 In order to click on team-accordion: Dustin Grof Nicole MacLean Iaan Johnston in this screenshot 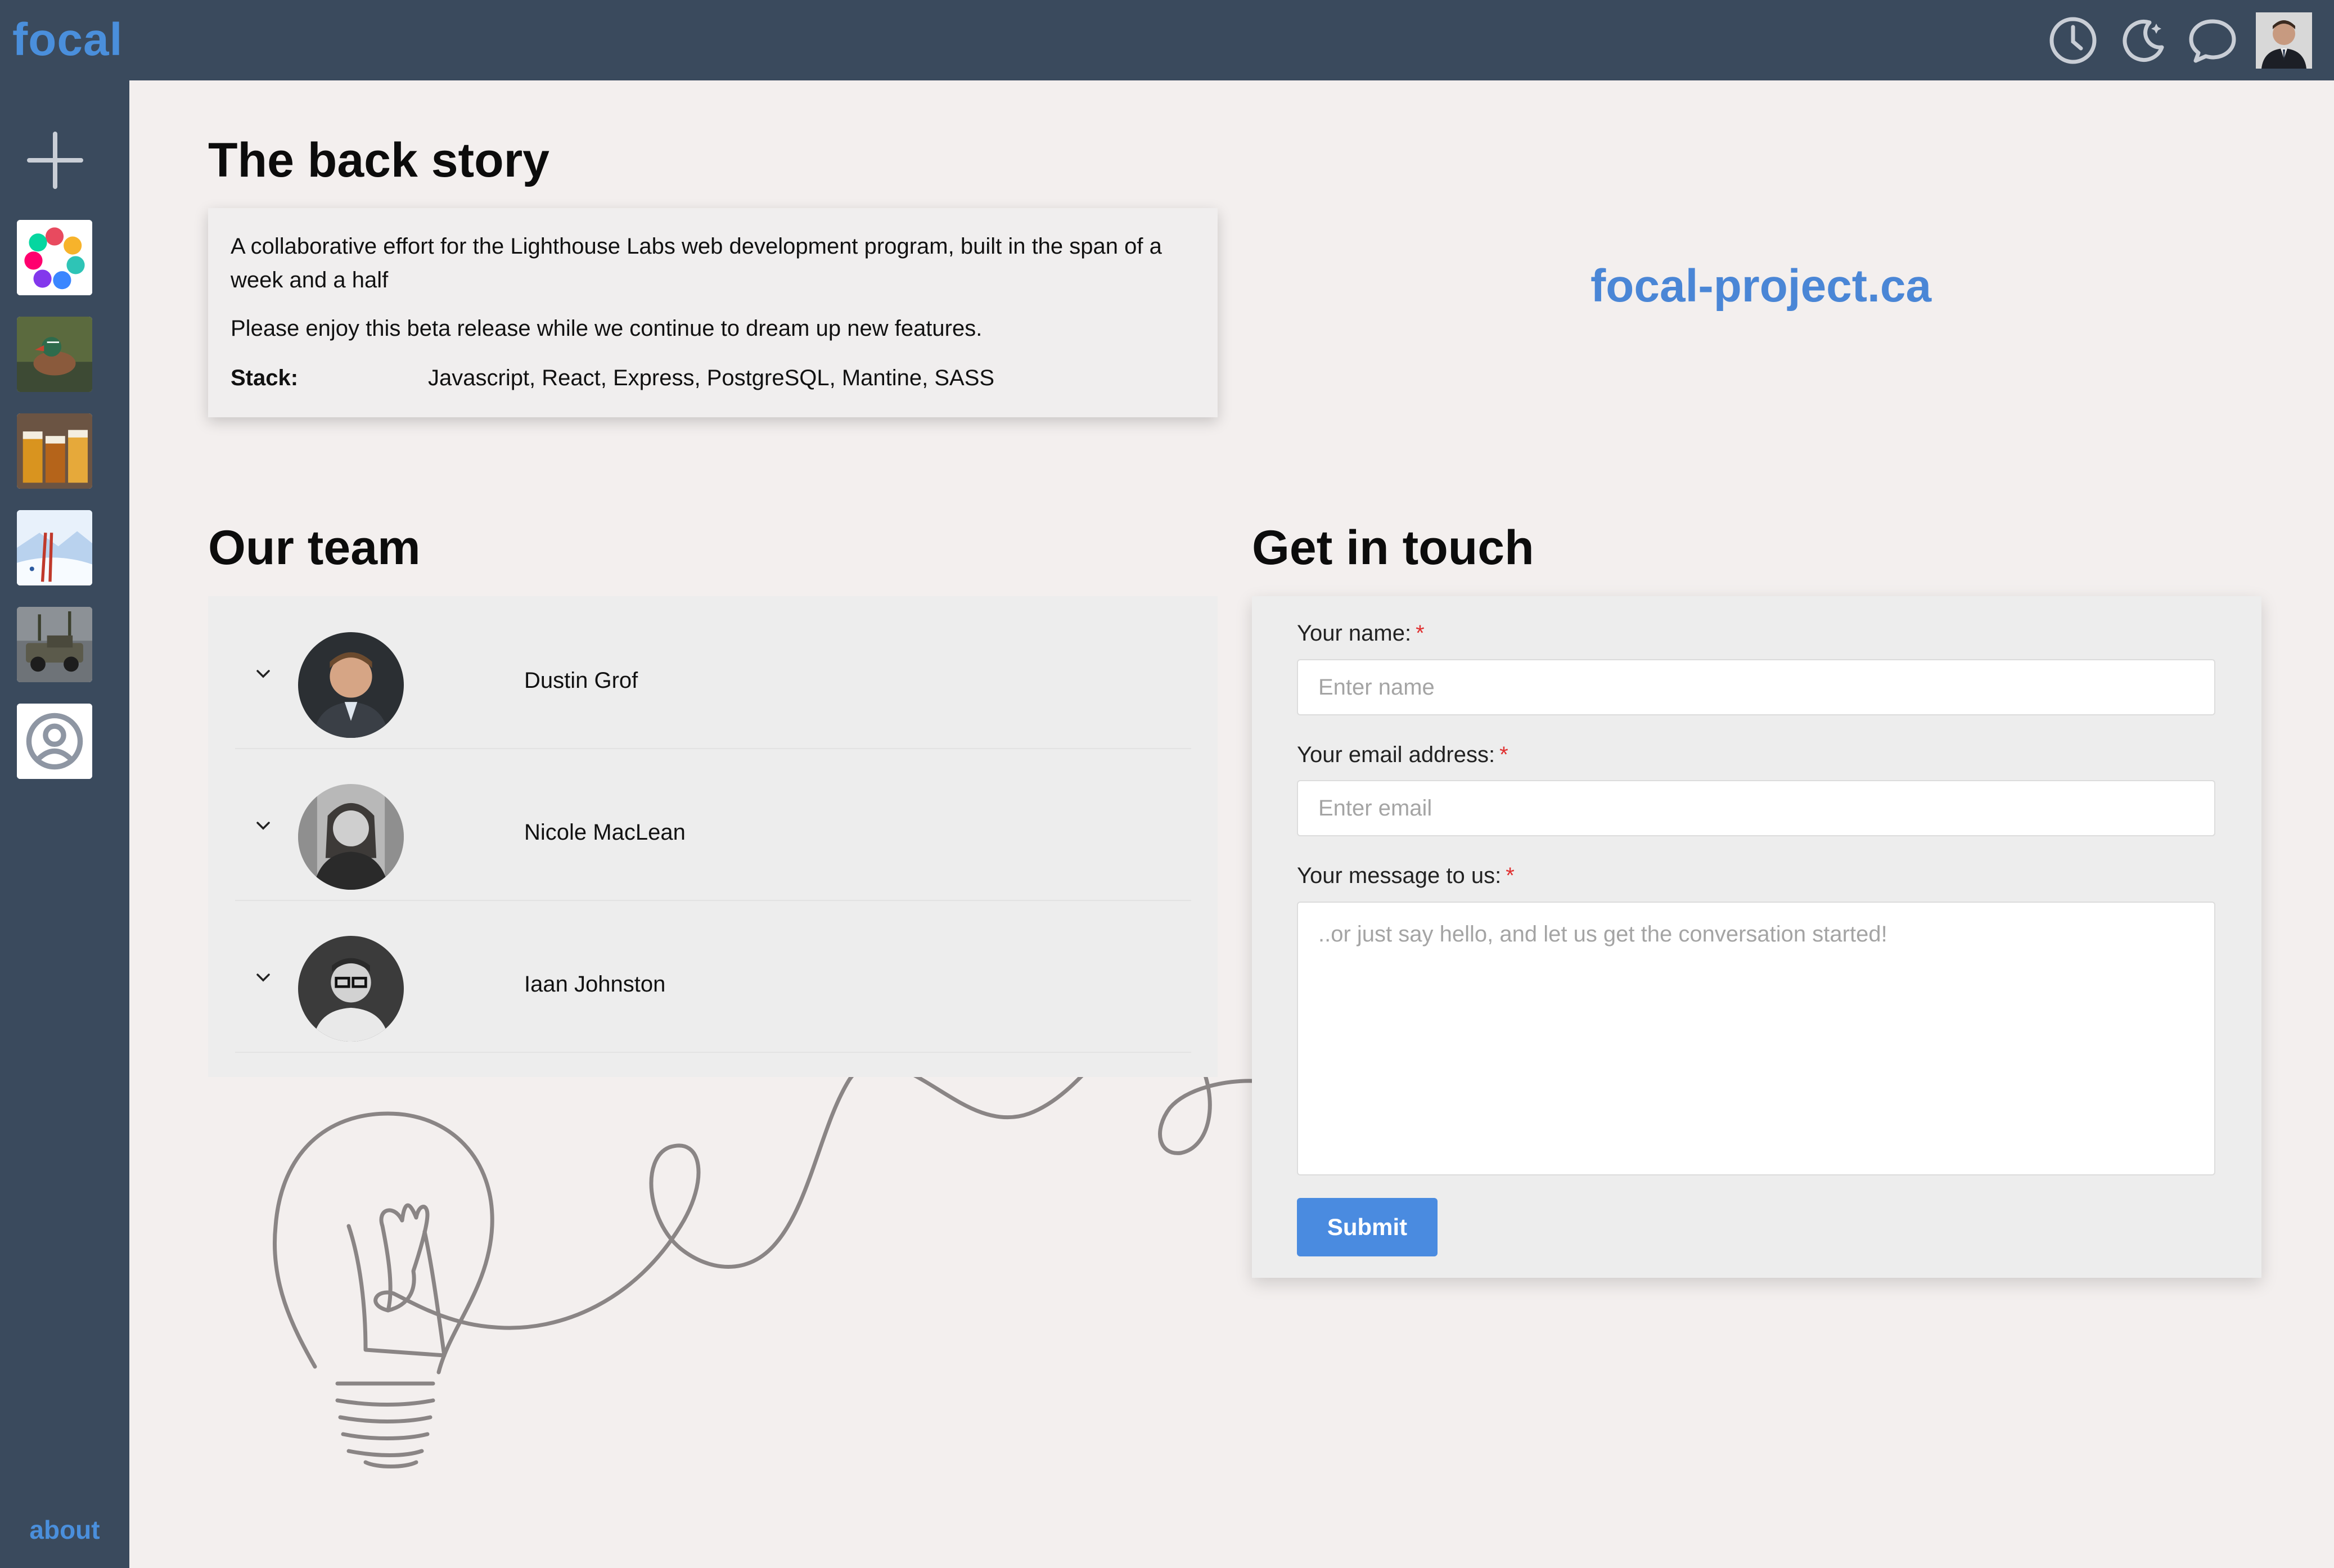, I will do `click(713, 836)`.